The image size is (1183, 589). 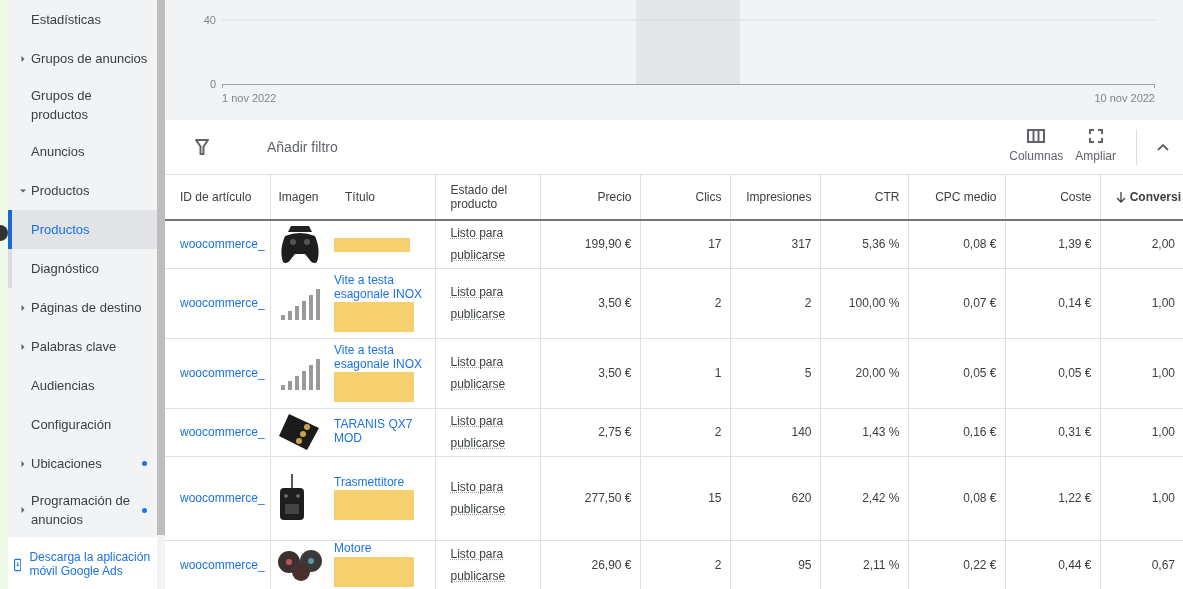 What do you see at coordinates (801, 244) in the screenshot?
I see `table-cell: 317` at bounding box center [801, 244].